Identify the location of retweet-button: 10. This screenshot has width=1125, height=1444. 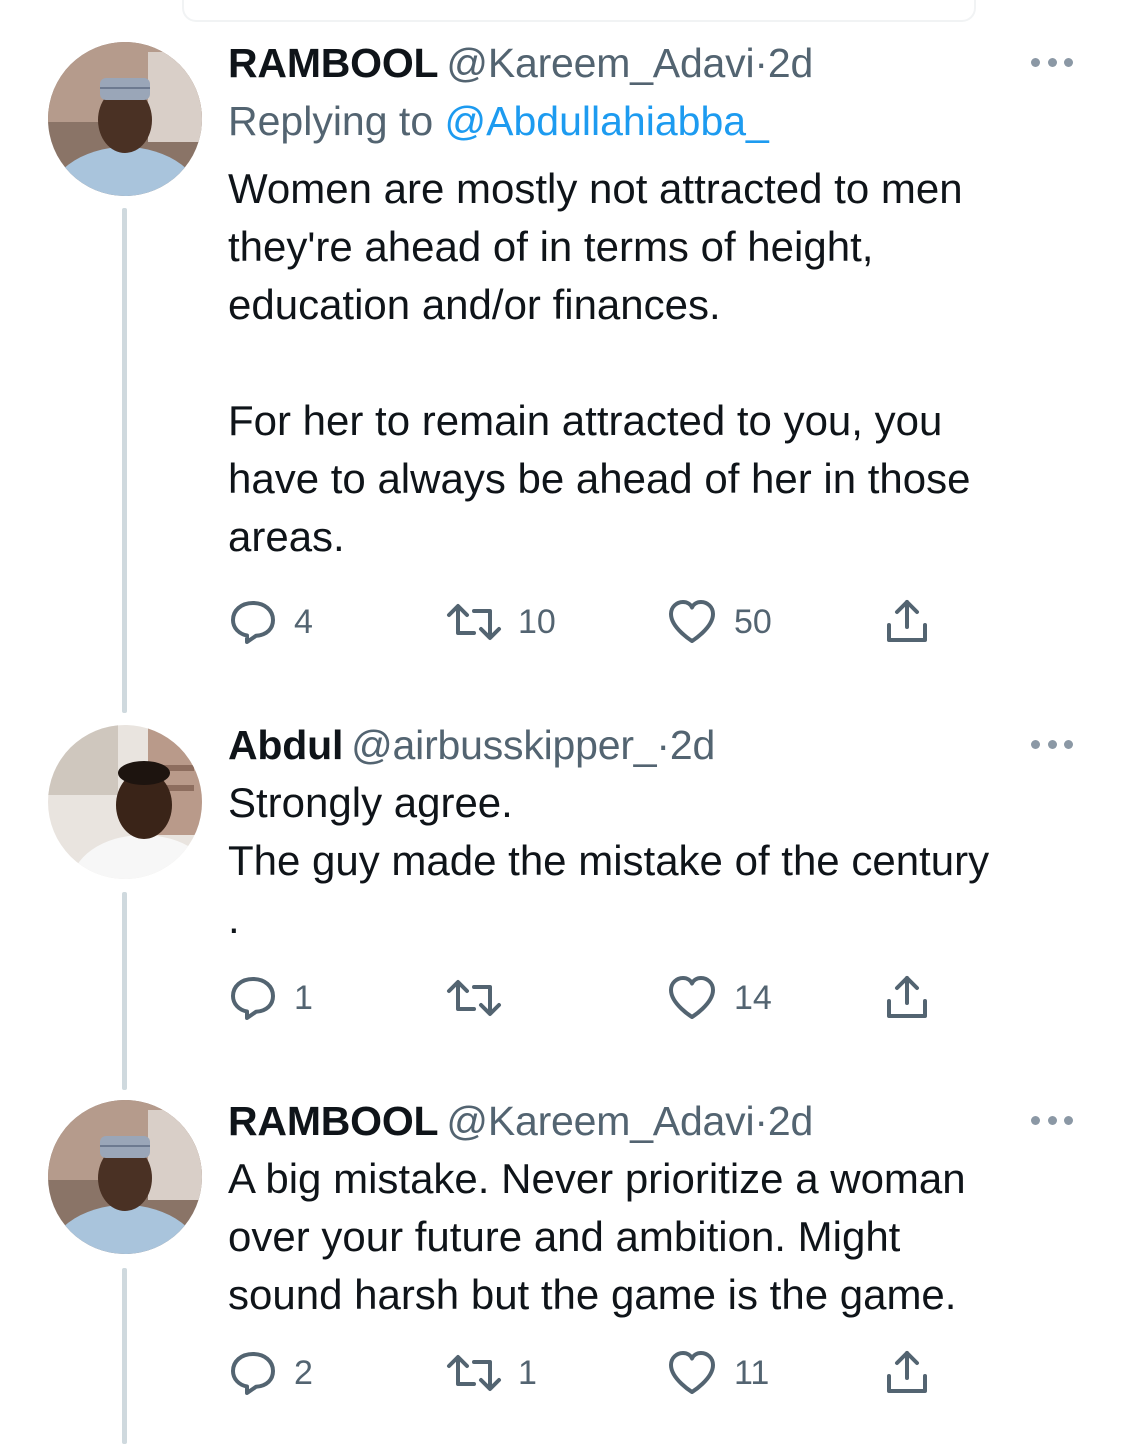
(501, 622).